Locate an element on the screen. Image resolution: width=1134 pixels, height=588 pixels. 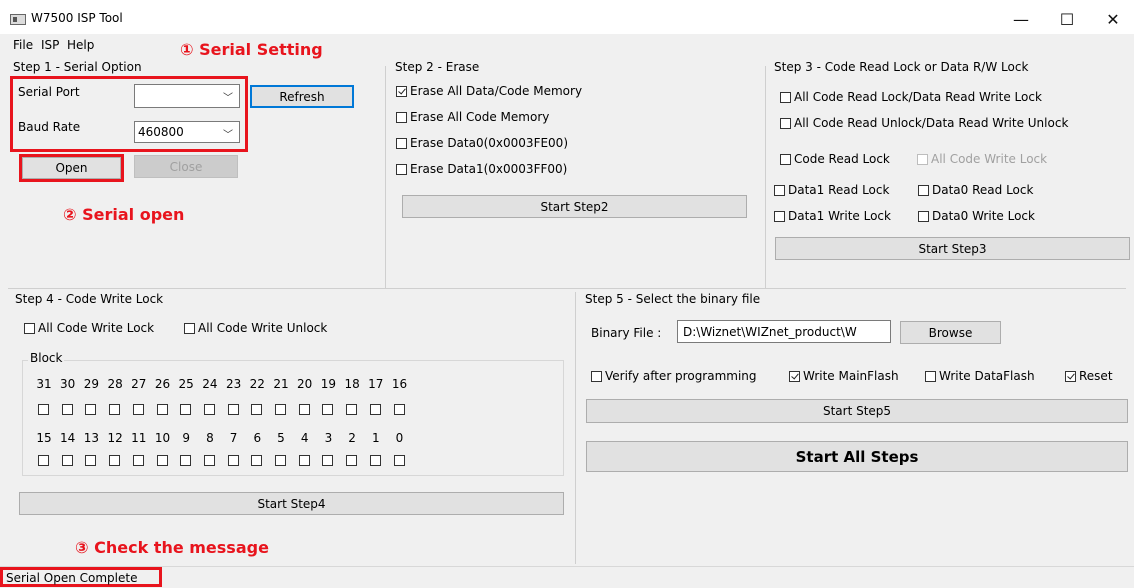
erase-all-data-code-option: Erase All Data/Code Memory is located at coordinates (489, 91).